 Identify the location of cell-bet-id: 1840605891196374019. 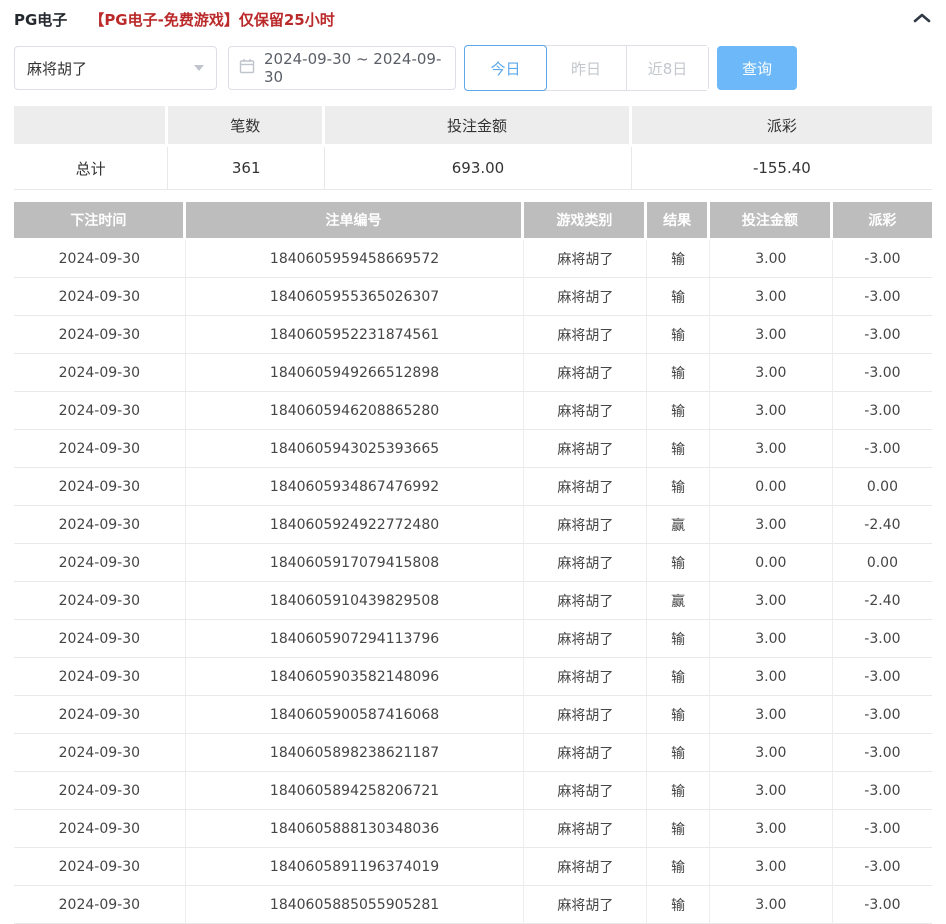
(355, 867).